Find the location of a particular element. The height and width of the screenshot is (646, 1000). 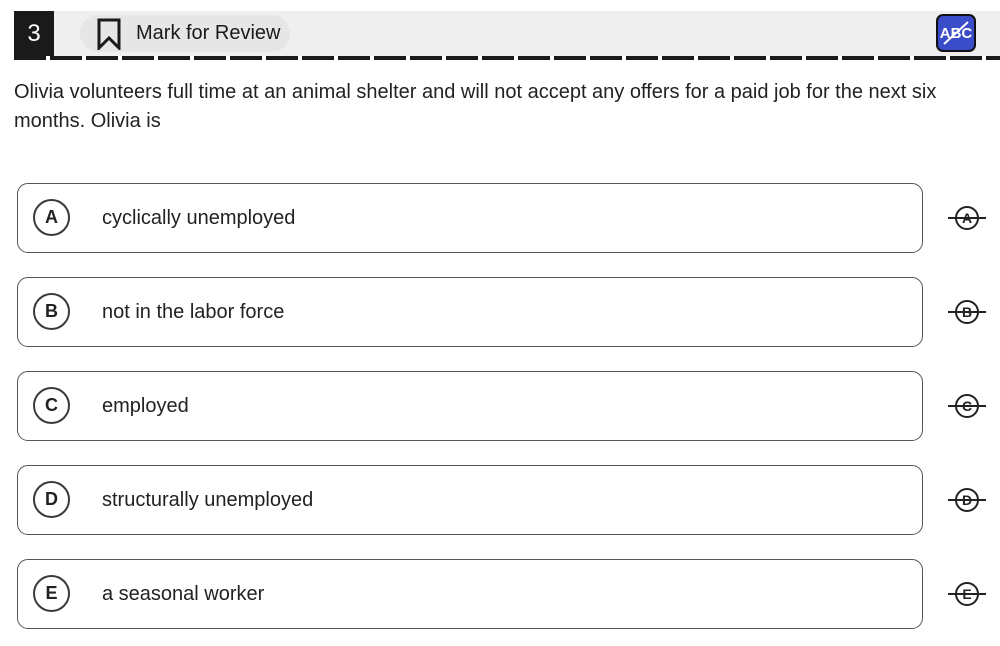

choice-text-b: not in the labor force is located at coordinates (193, 311).